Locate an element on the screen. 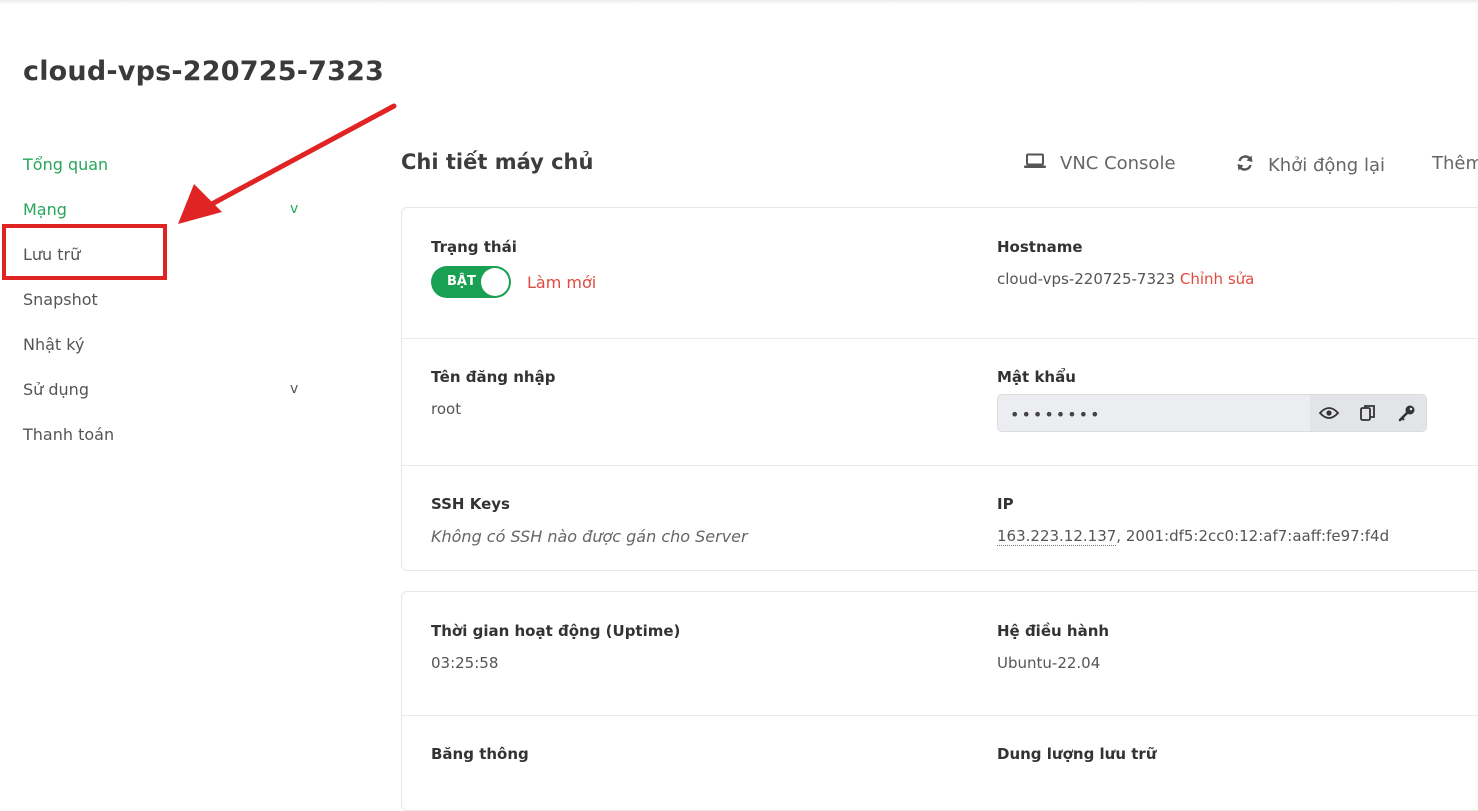 The width and height of the screenshot is (1478, 811). restart-button: Khởi động lại is located at coordinates (1310, 165).